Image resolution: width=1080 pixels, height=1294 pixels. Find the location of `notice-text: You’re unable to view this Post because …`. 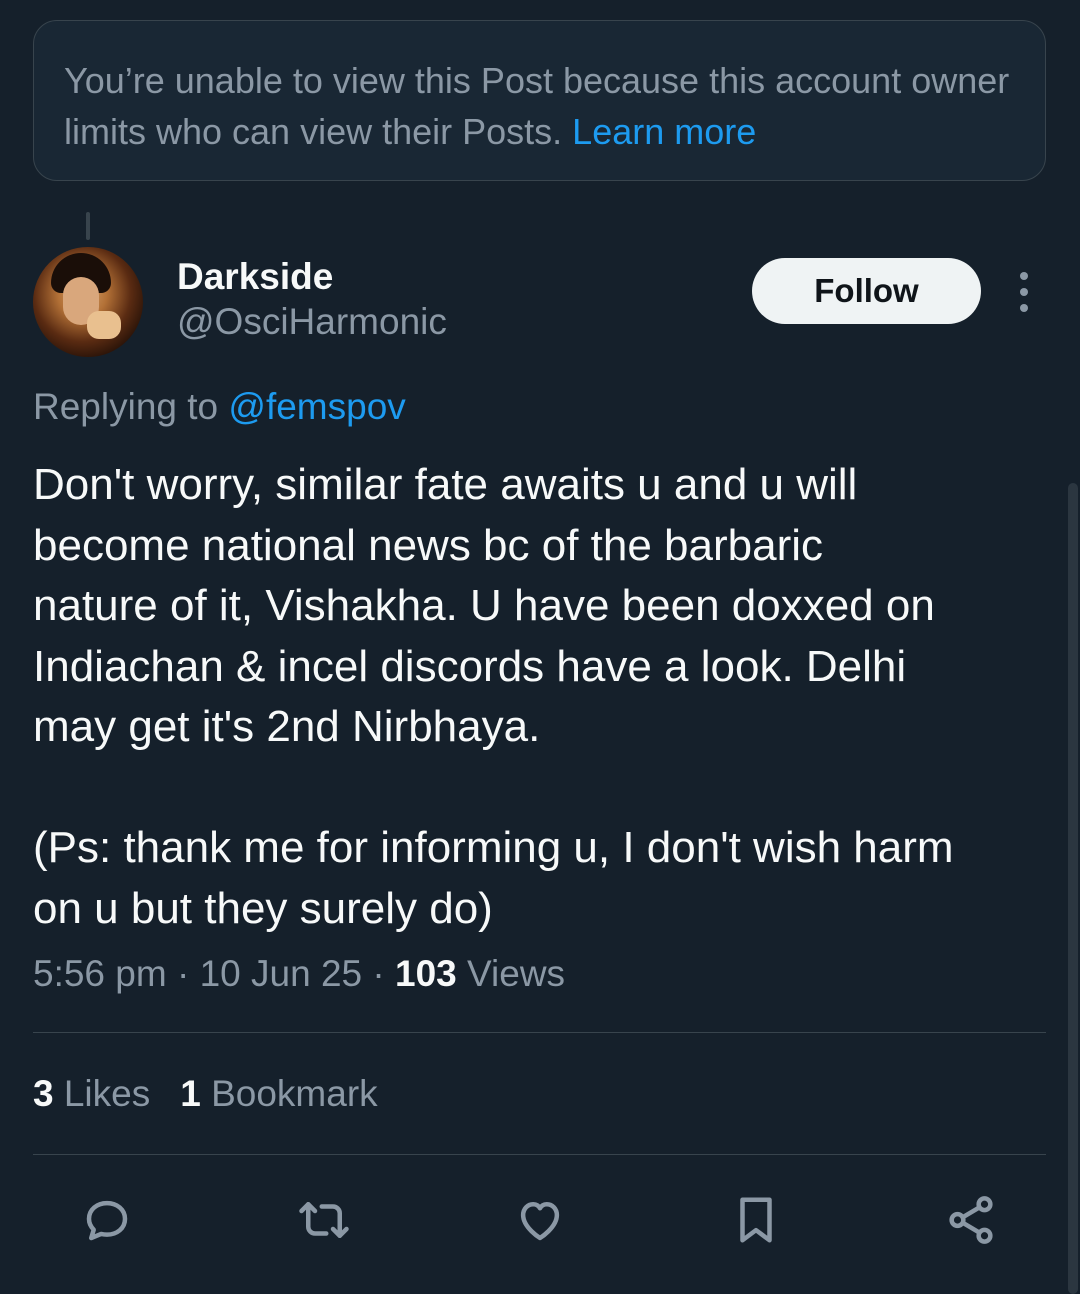

notice-text: You’re unable to view this Post because … is located at coordinates (537, 106).